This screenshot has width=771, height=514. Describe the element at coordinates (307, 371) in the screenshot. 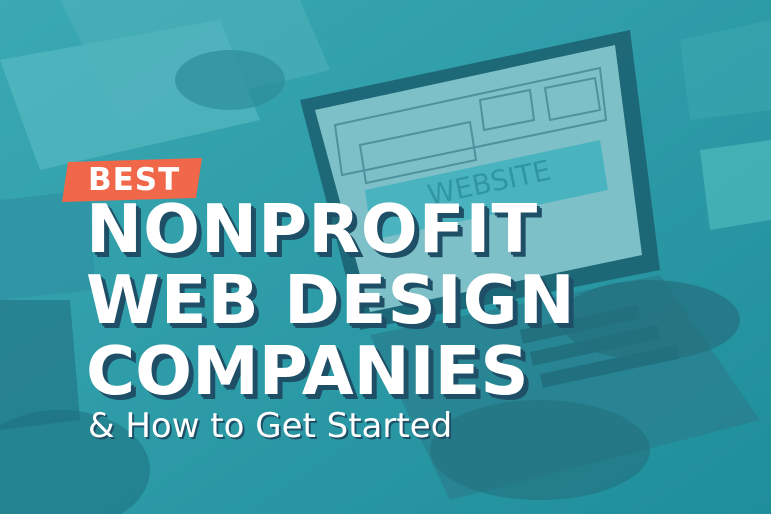

I see `headline-line-3: COMPANIES` at that location.